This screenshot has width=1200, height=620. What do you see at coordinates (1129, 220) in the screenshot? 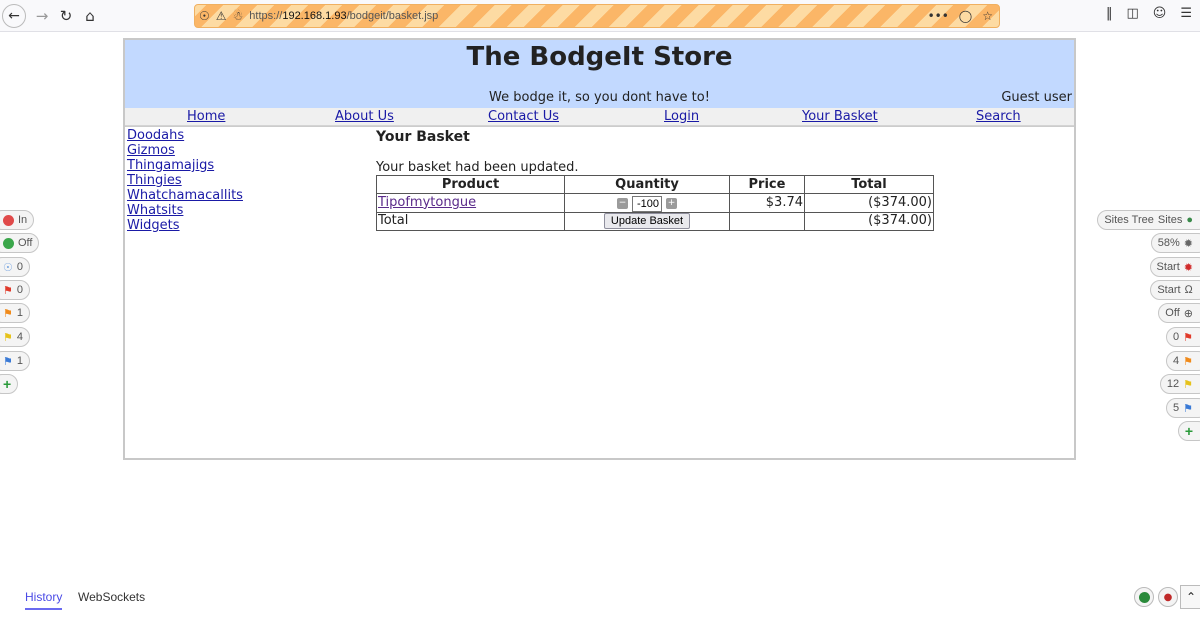
I see `sites-tree-label: Sites Tree` at bounding box center [1129, 220].